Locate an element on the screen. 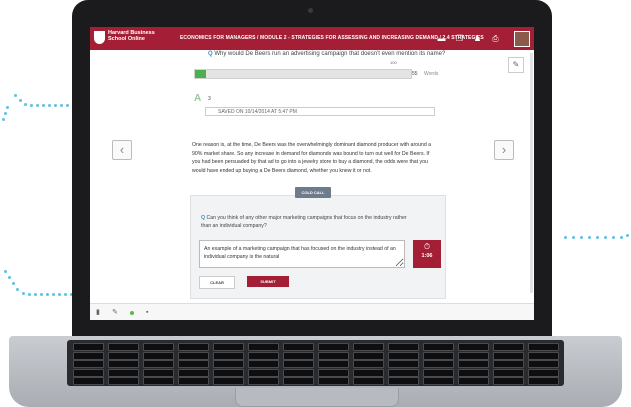 The height and width of the screenshot is (407, 631). stopwatch-icon: ⏱ is located at coordinates (427, 246).